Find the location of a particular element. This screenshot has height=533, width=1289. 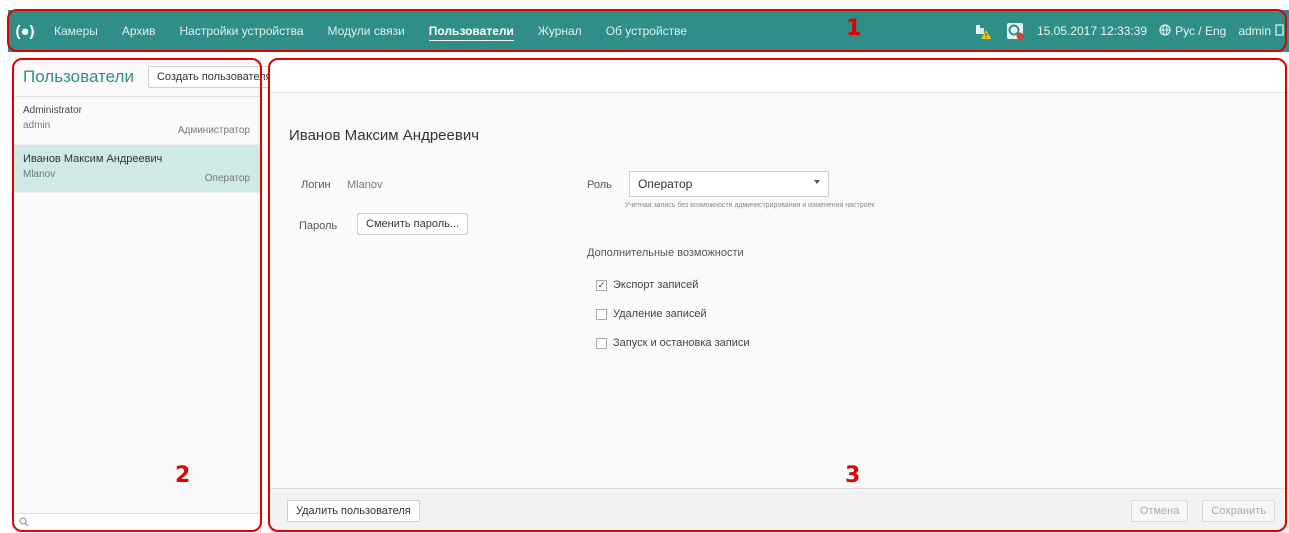

save-button: Сохранить is located at coordinates (1238, 511).